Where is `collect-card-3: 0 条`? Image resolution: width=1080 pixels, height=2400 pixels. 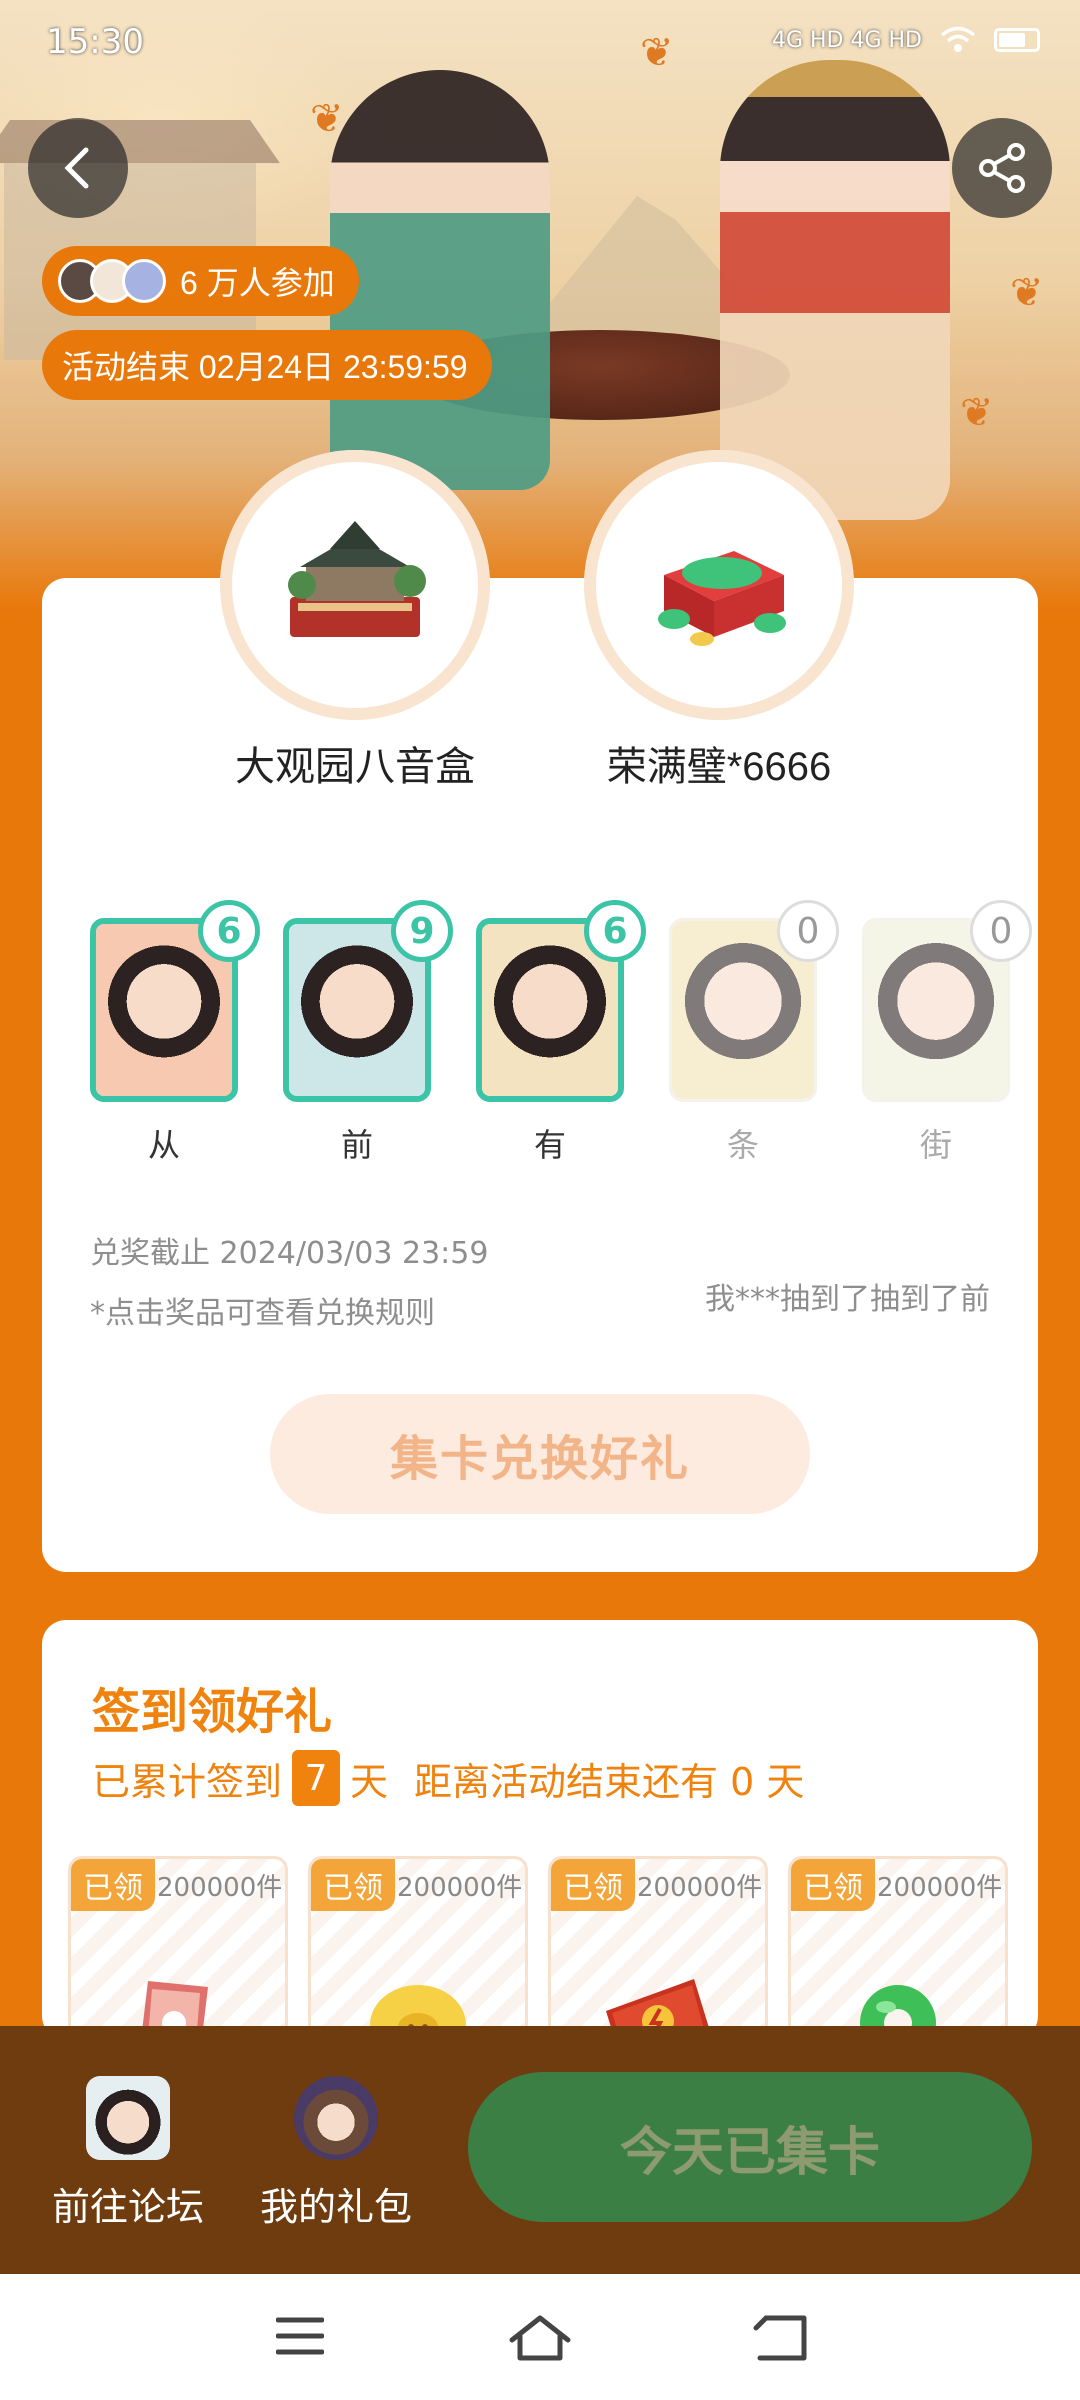 collect-card-3: 0 条 is located at coordinates (754, 1033).